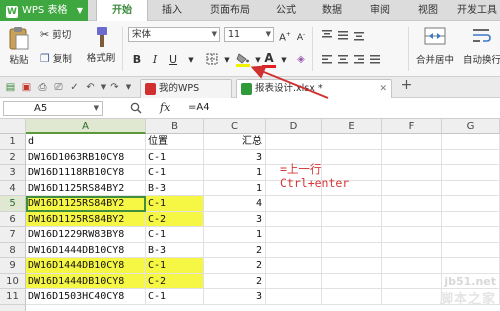 This screenshot has height=311, width=500. I want to click on redo-icon: ↷, so click(114, 87).